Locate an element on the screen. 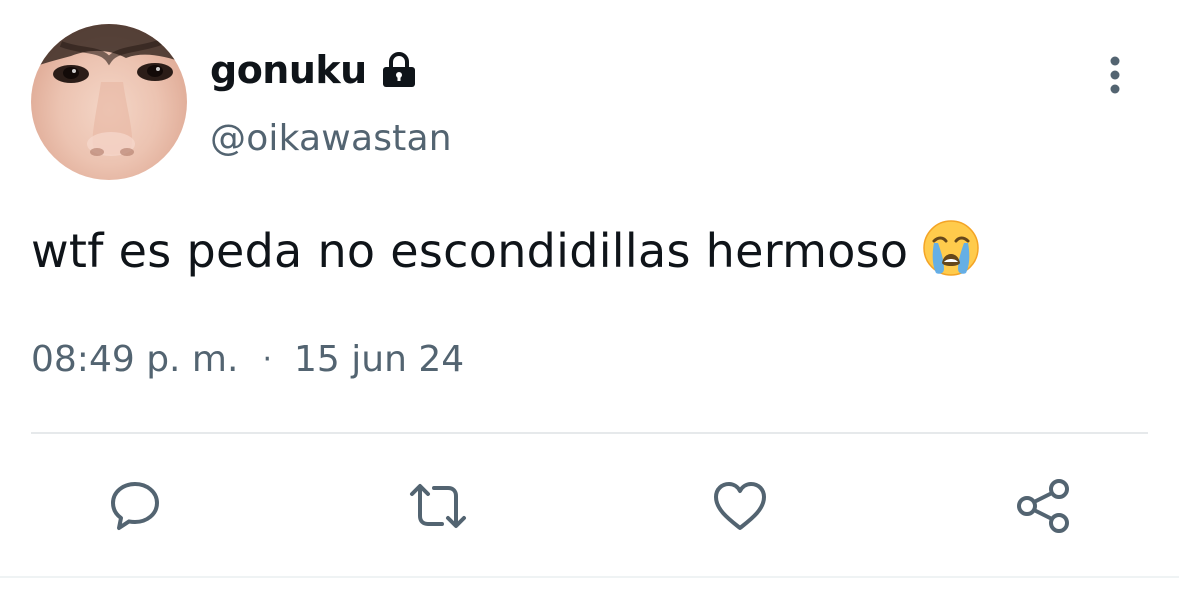  retweet-button is located at coordinates (438, 506).